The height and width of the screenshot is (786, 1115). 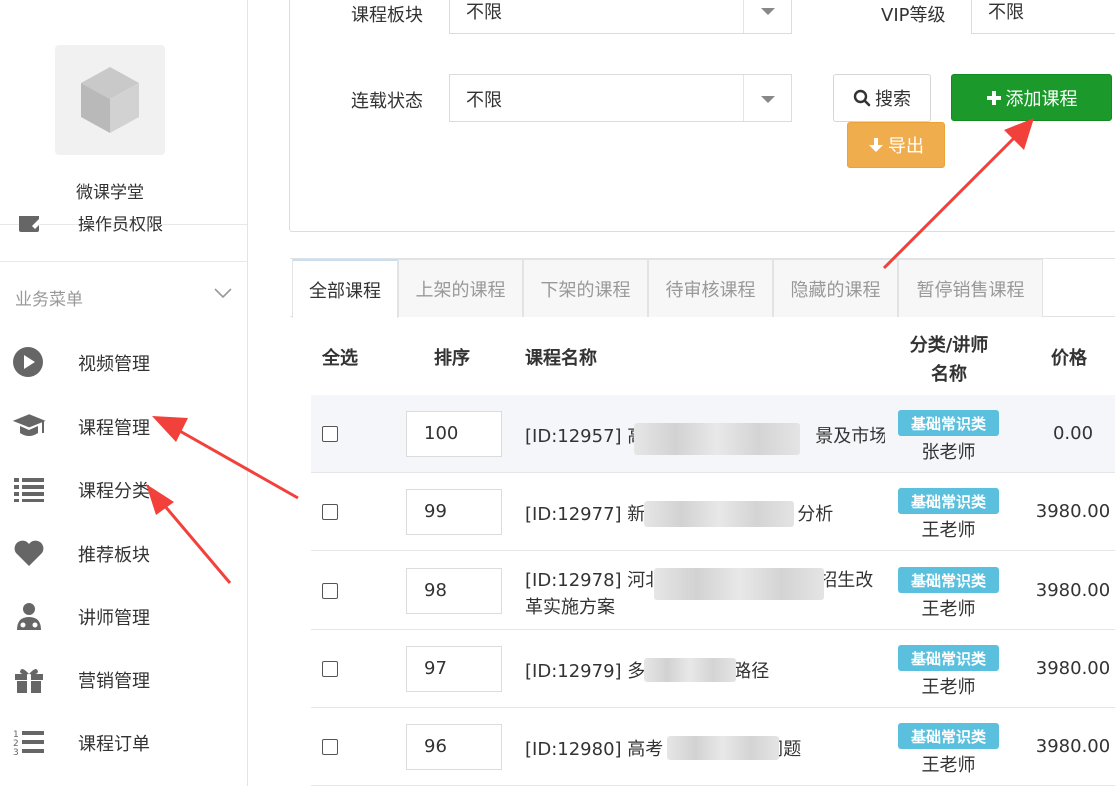 I want to click on course-name-start: [ID:12957] 高, so click(x=585, y=436).